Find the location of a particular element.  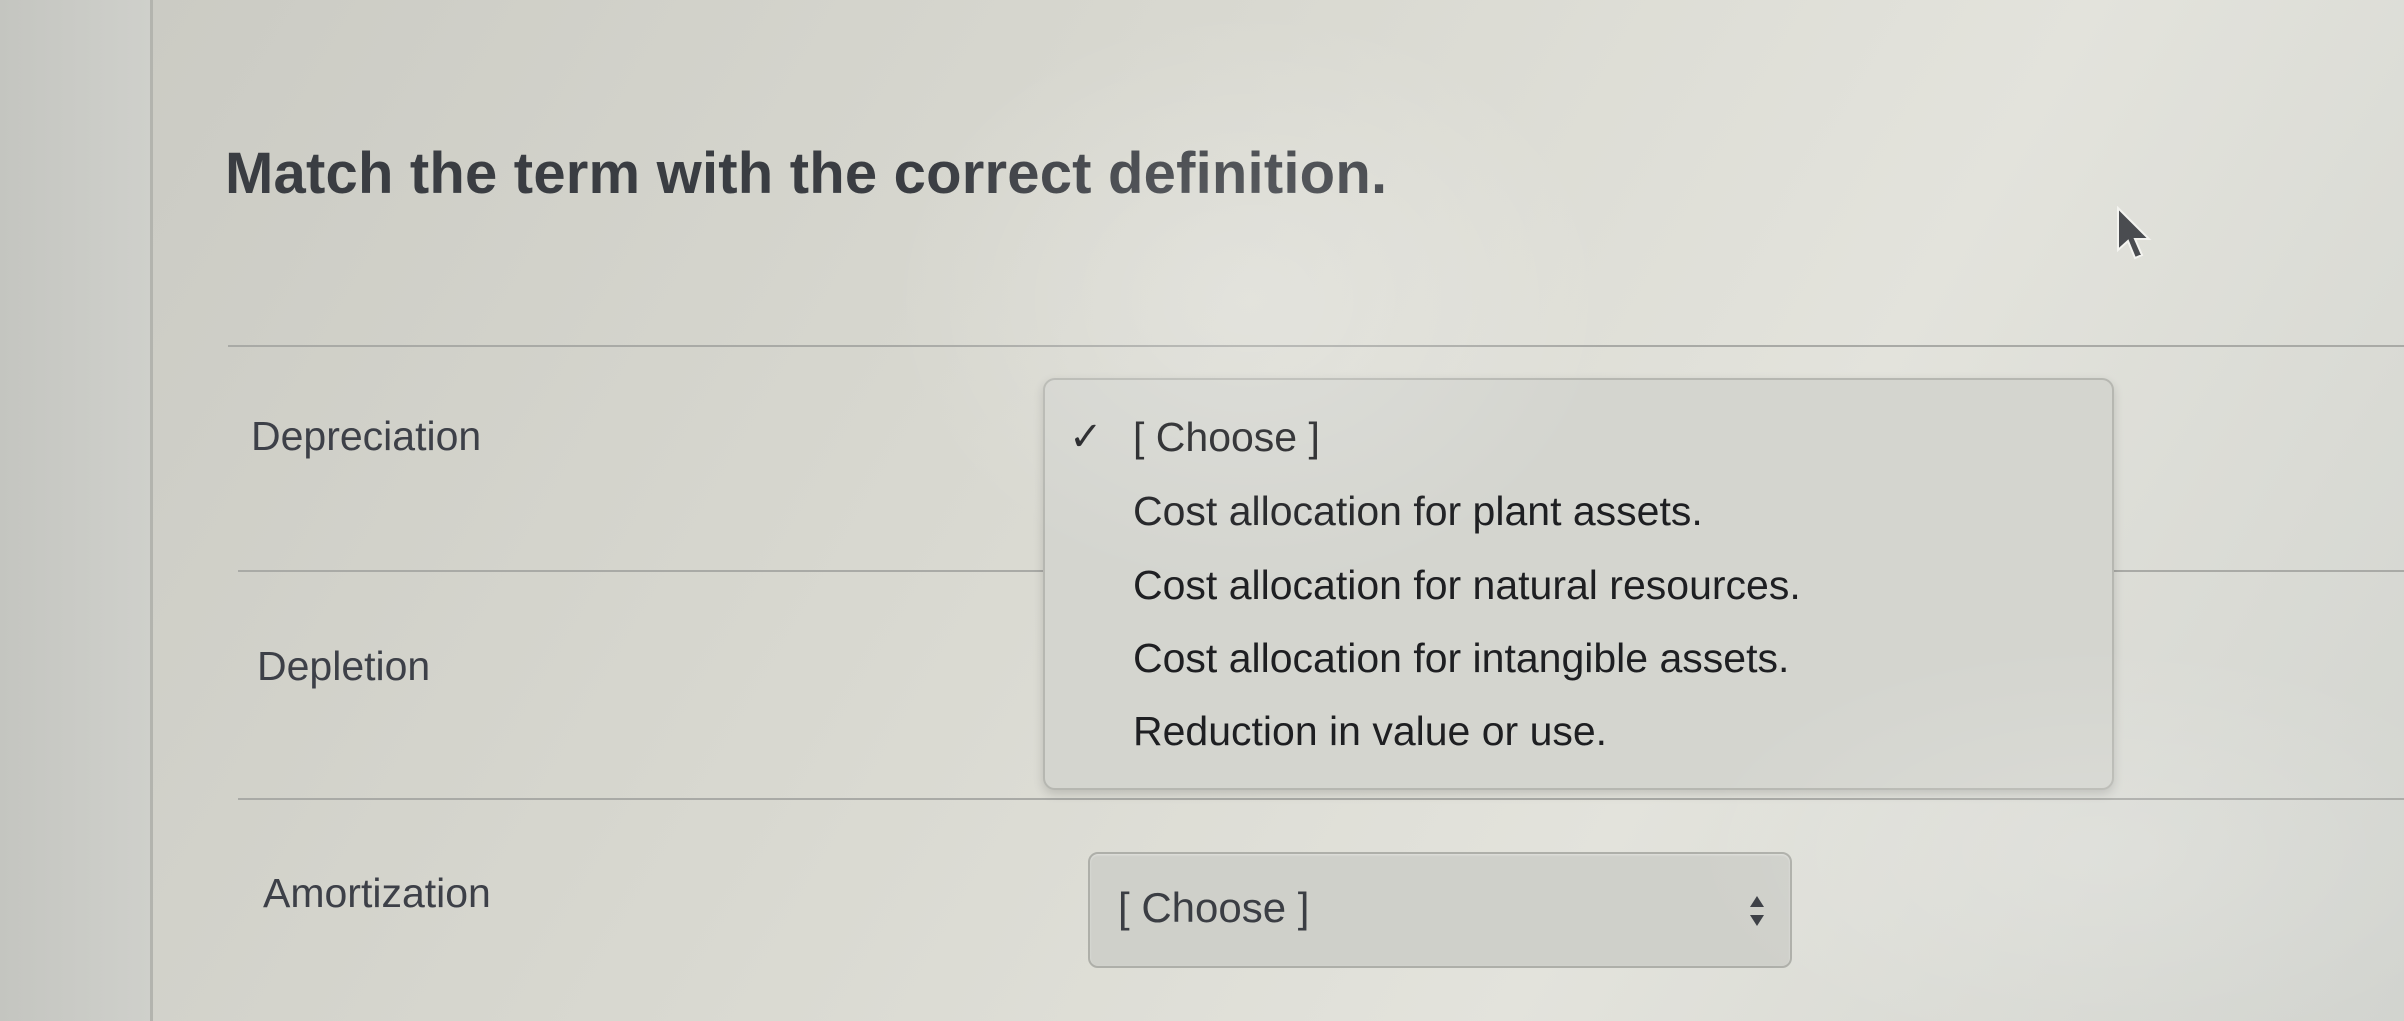

checkmark-icon: ✓ is located at coordinates (1086, 437).